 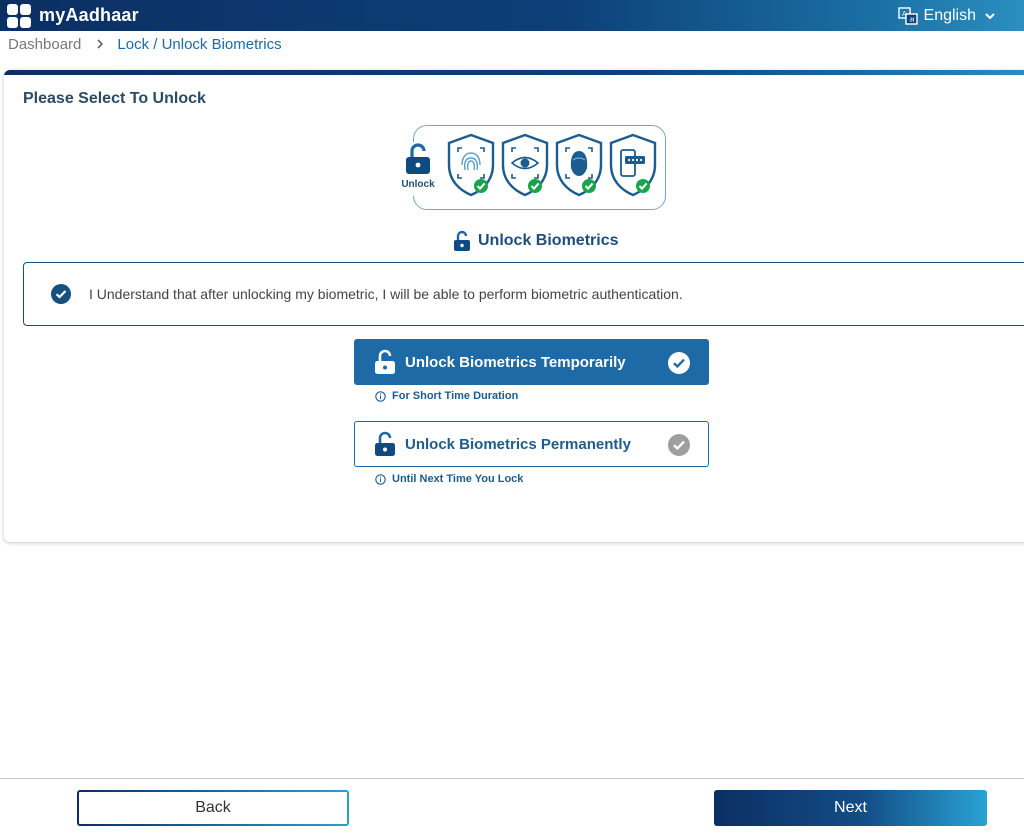 I want to click on unlock-temporarily-note-text: For Short Time Duration, so click(x=455, y=396).